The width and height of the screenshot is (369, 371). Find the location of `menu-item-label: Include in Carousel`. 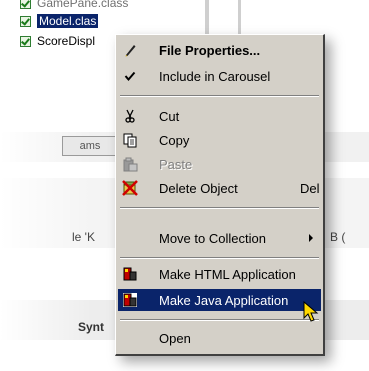

menu-item-label: Include in Carousel is located at coordinates (215, 76).